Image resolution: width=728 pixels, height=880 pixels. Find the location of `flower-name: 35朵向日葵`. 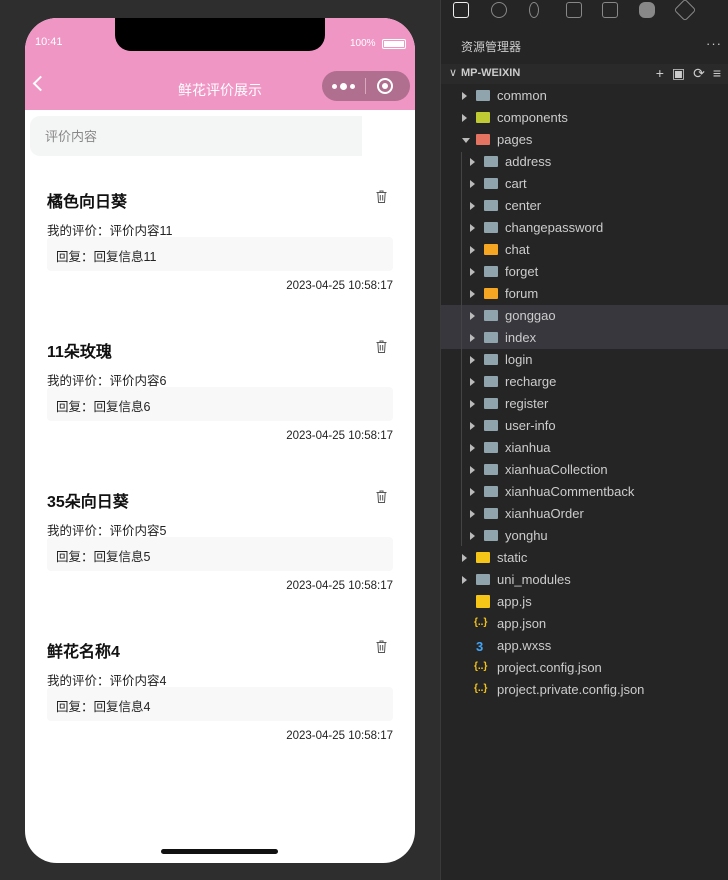

flower-name: 35朵向日葵 is located at coordinates (88, 502).